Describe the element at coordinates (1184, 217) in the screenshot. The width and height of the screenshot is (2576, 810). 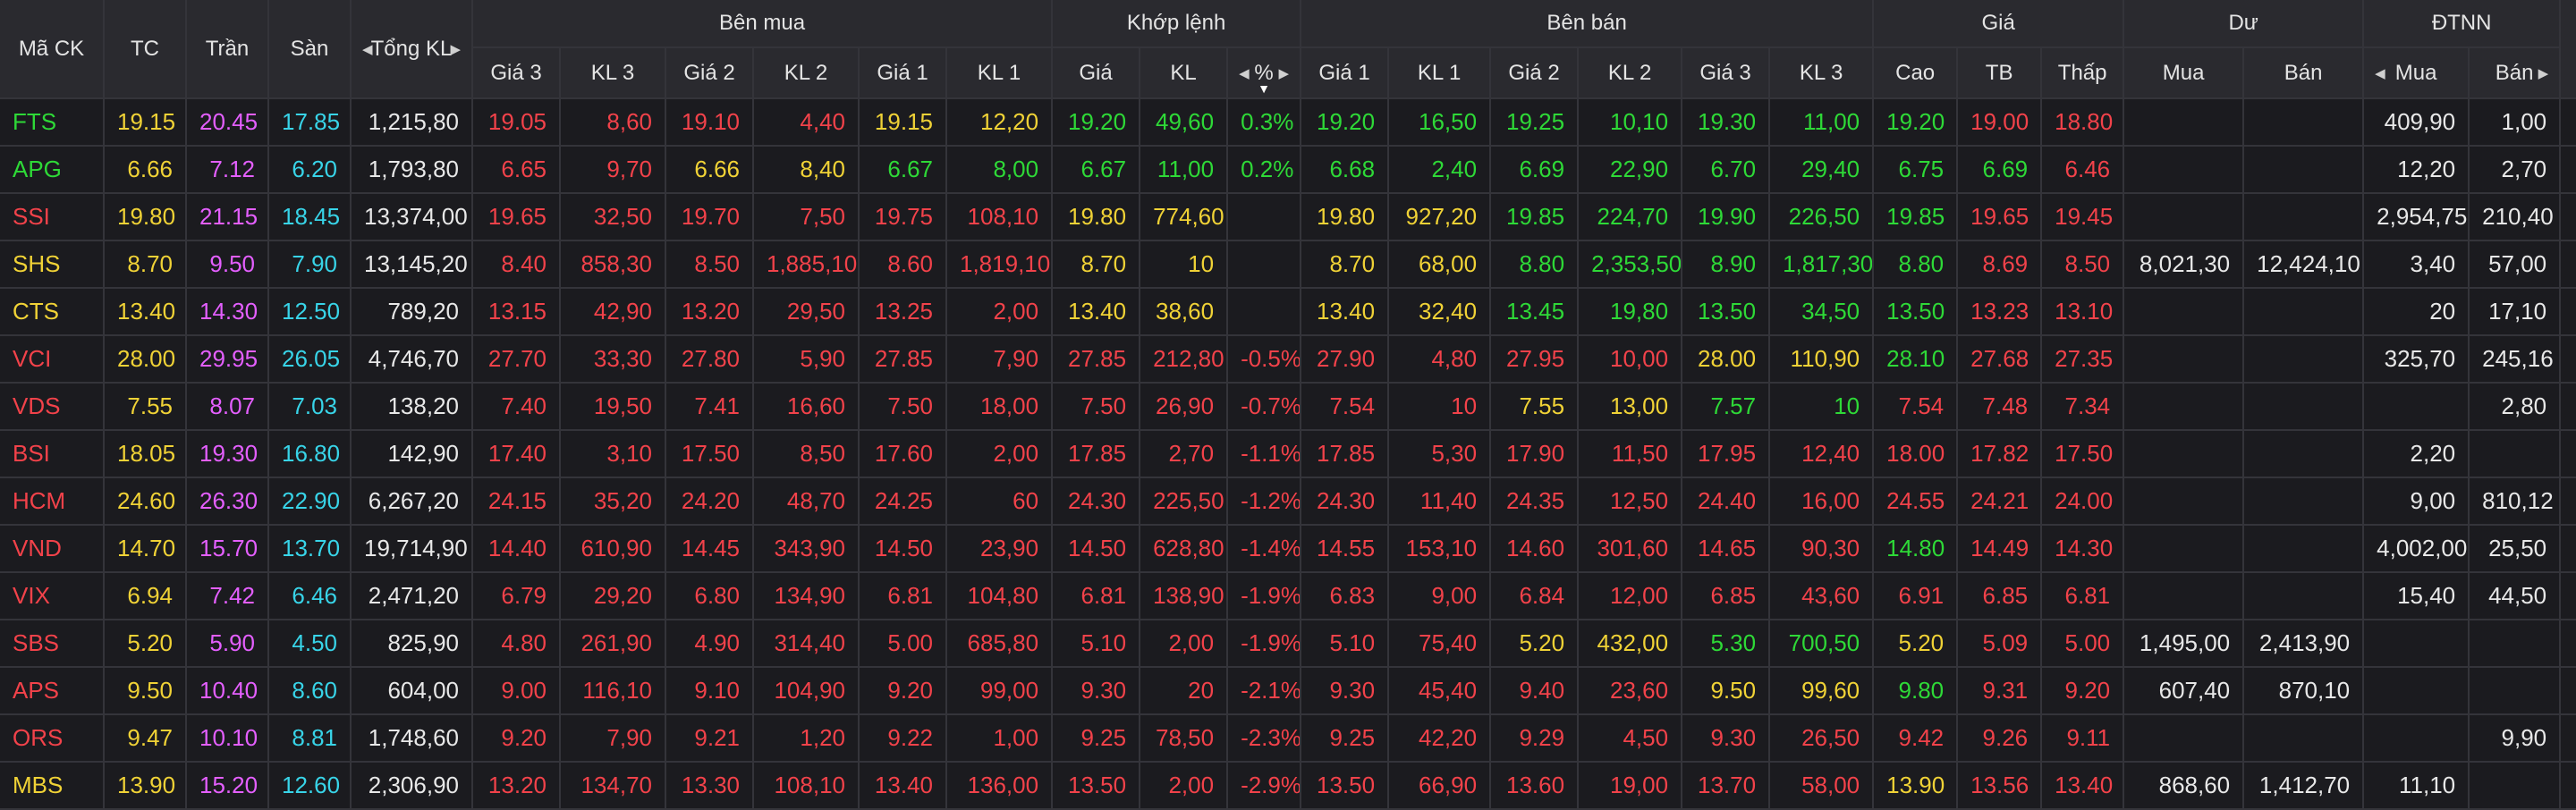
I see `cell-match-volume: 774,60` at that location.